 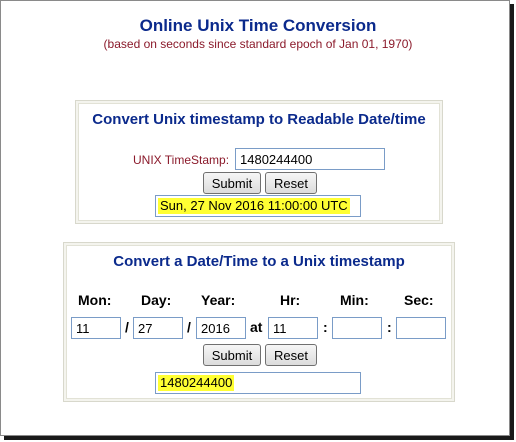 I want to click on timestamp-submit-button: Submit, so click(x=232, y=183).